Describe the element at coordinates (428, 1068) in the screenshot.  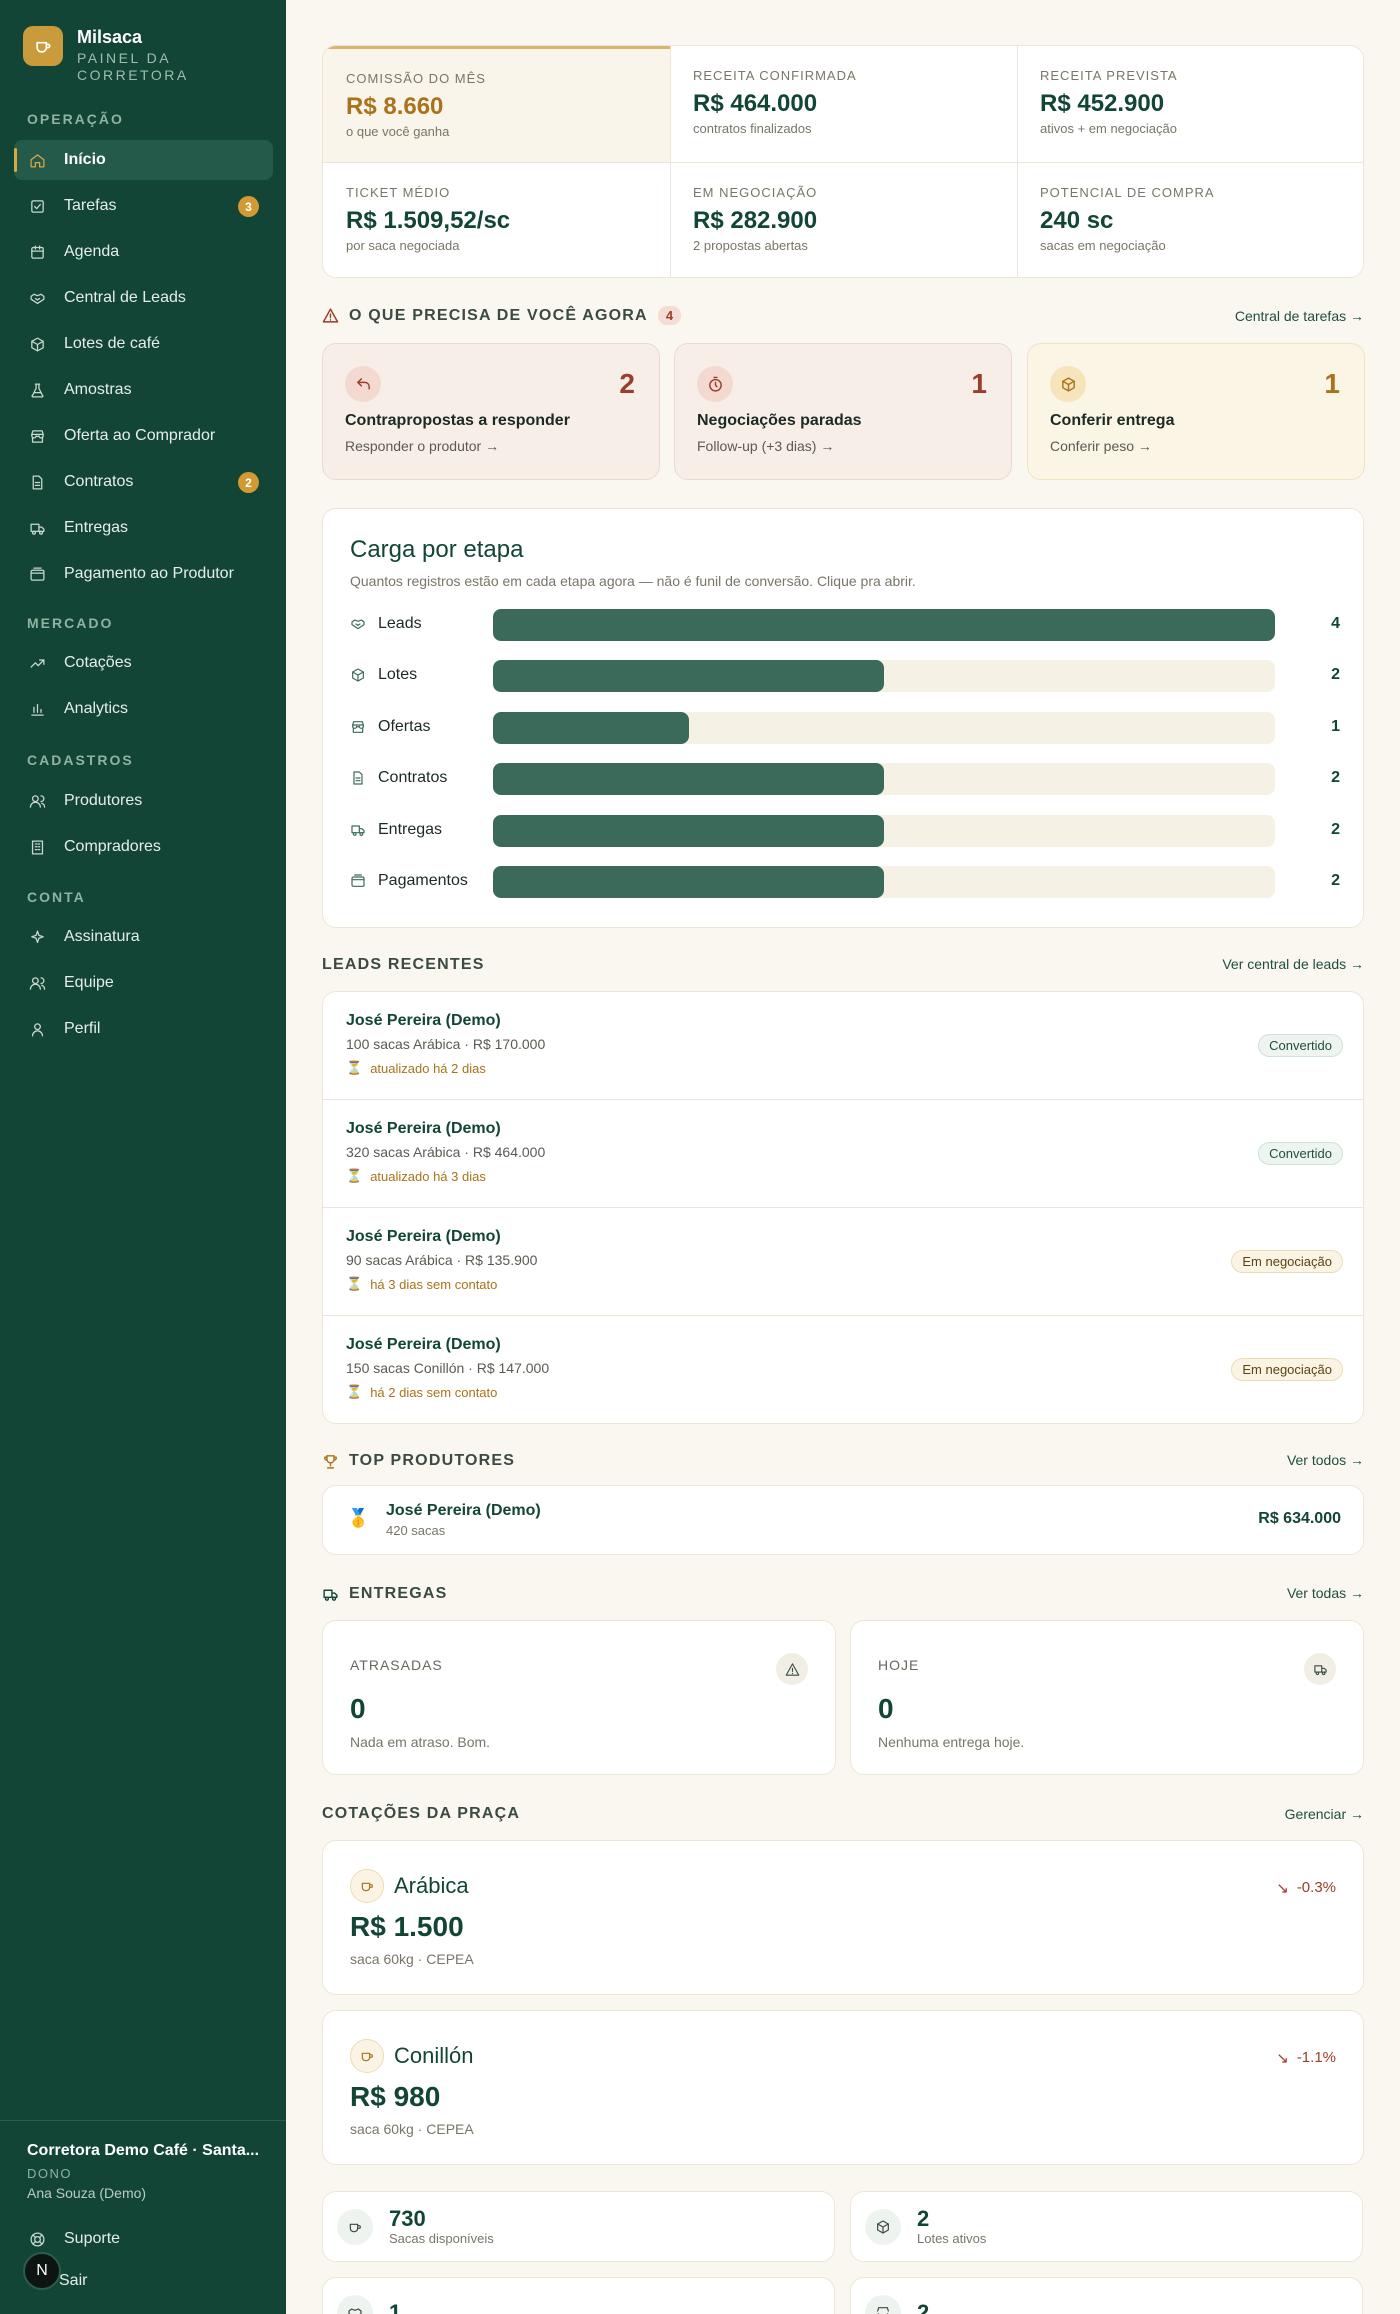
I see `lead-meta-text: atualizado há 2 dias` at that location.